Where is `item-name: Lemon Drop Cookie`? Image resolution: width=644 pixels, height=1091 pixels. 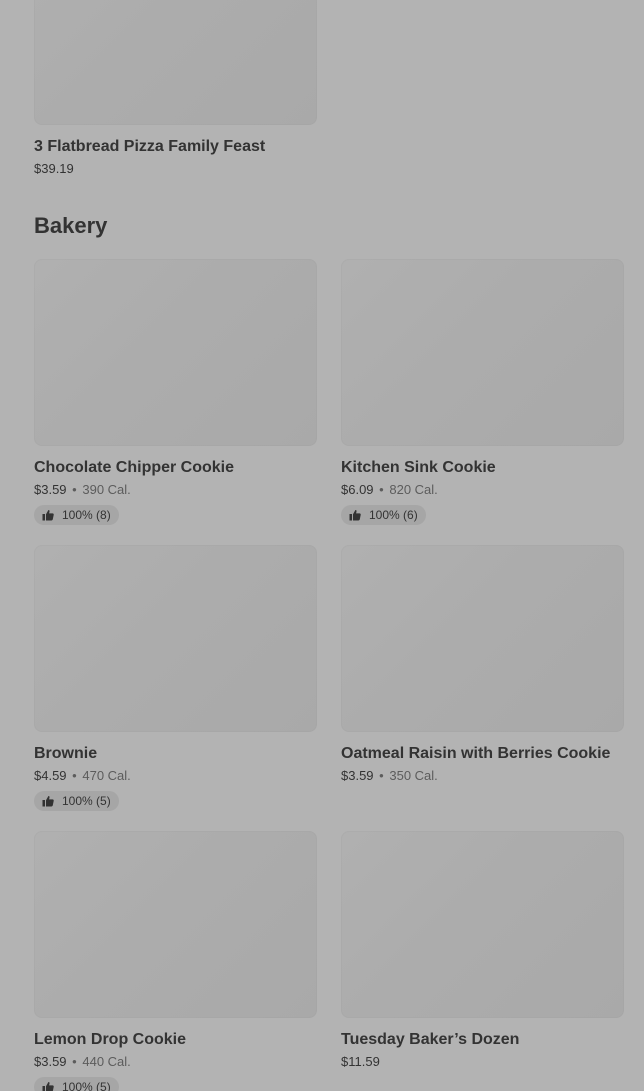 item-name: Lemon Drop Cookie is located at coordinates (110, 1039).